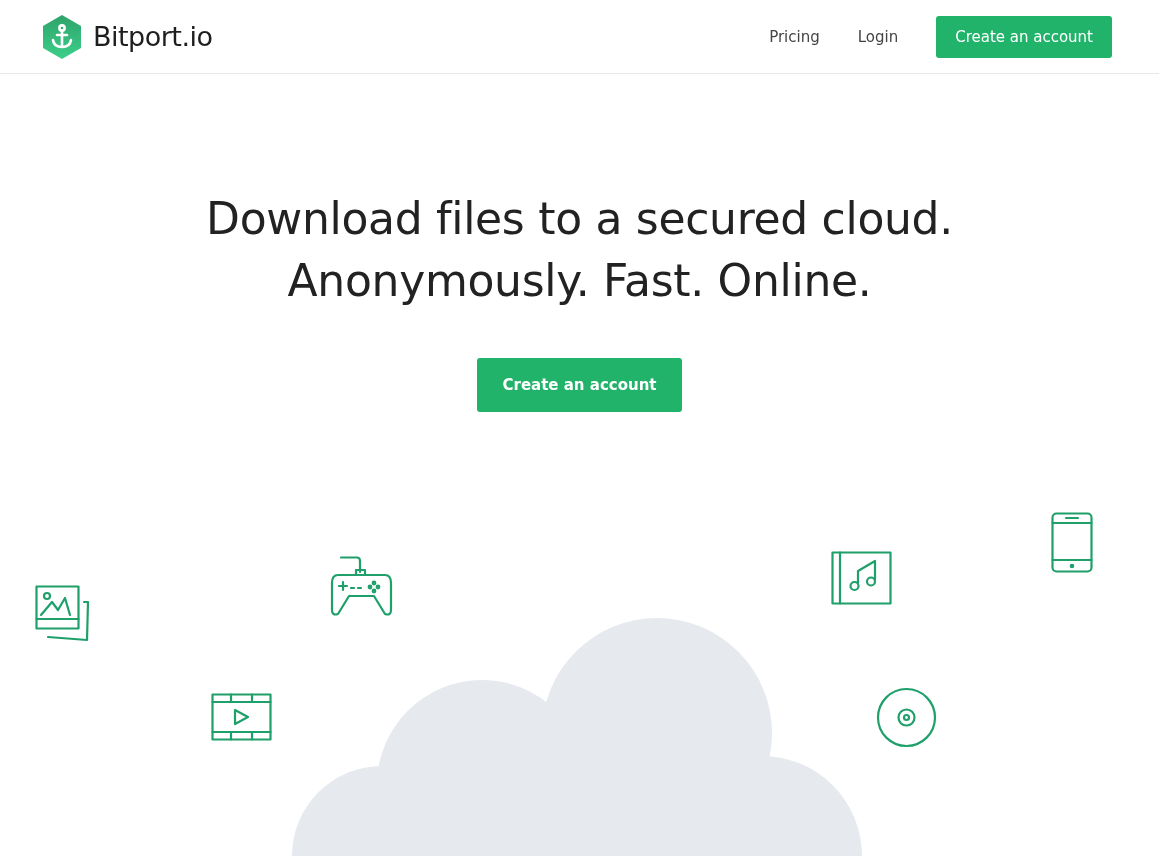 The width and height of the screenshot is (1159, 856). What do you see at coordinates (241, 717) in the screenshot?
I see `film-strip-icon` at bounding box center [241, 717].